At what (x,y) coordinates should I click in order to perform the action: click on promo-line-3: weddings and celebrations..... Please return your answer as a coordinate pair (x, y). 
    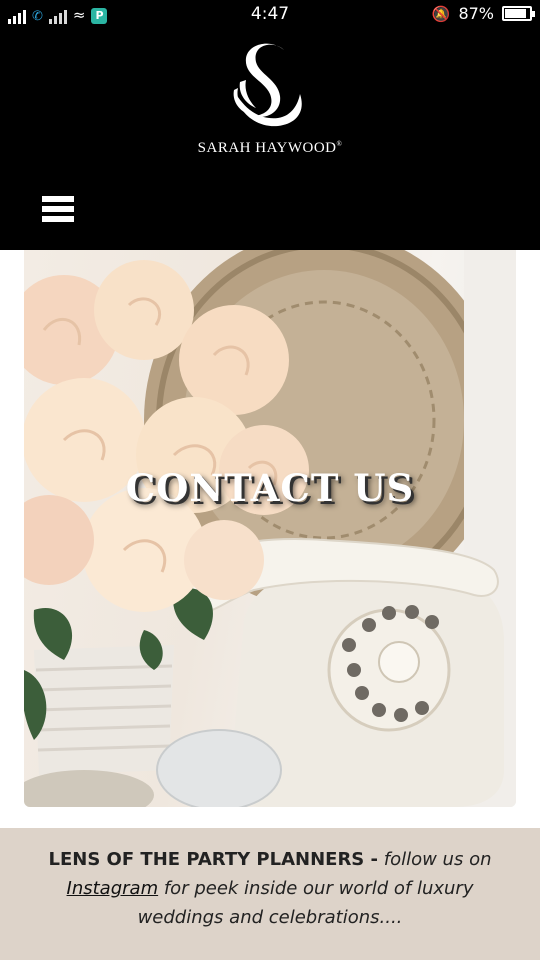
    Looking at the image, I should click on (270, 917).